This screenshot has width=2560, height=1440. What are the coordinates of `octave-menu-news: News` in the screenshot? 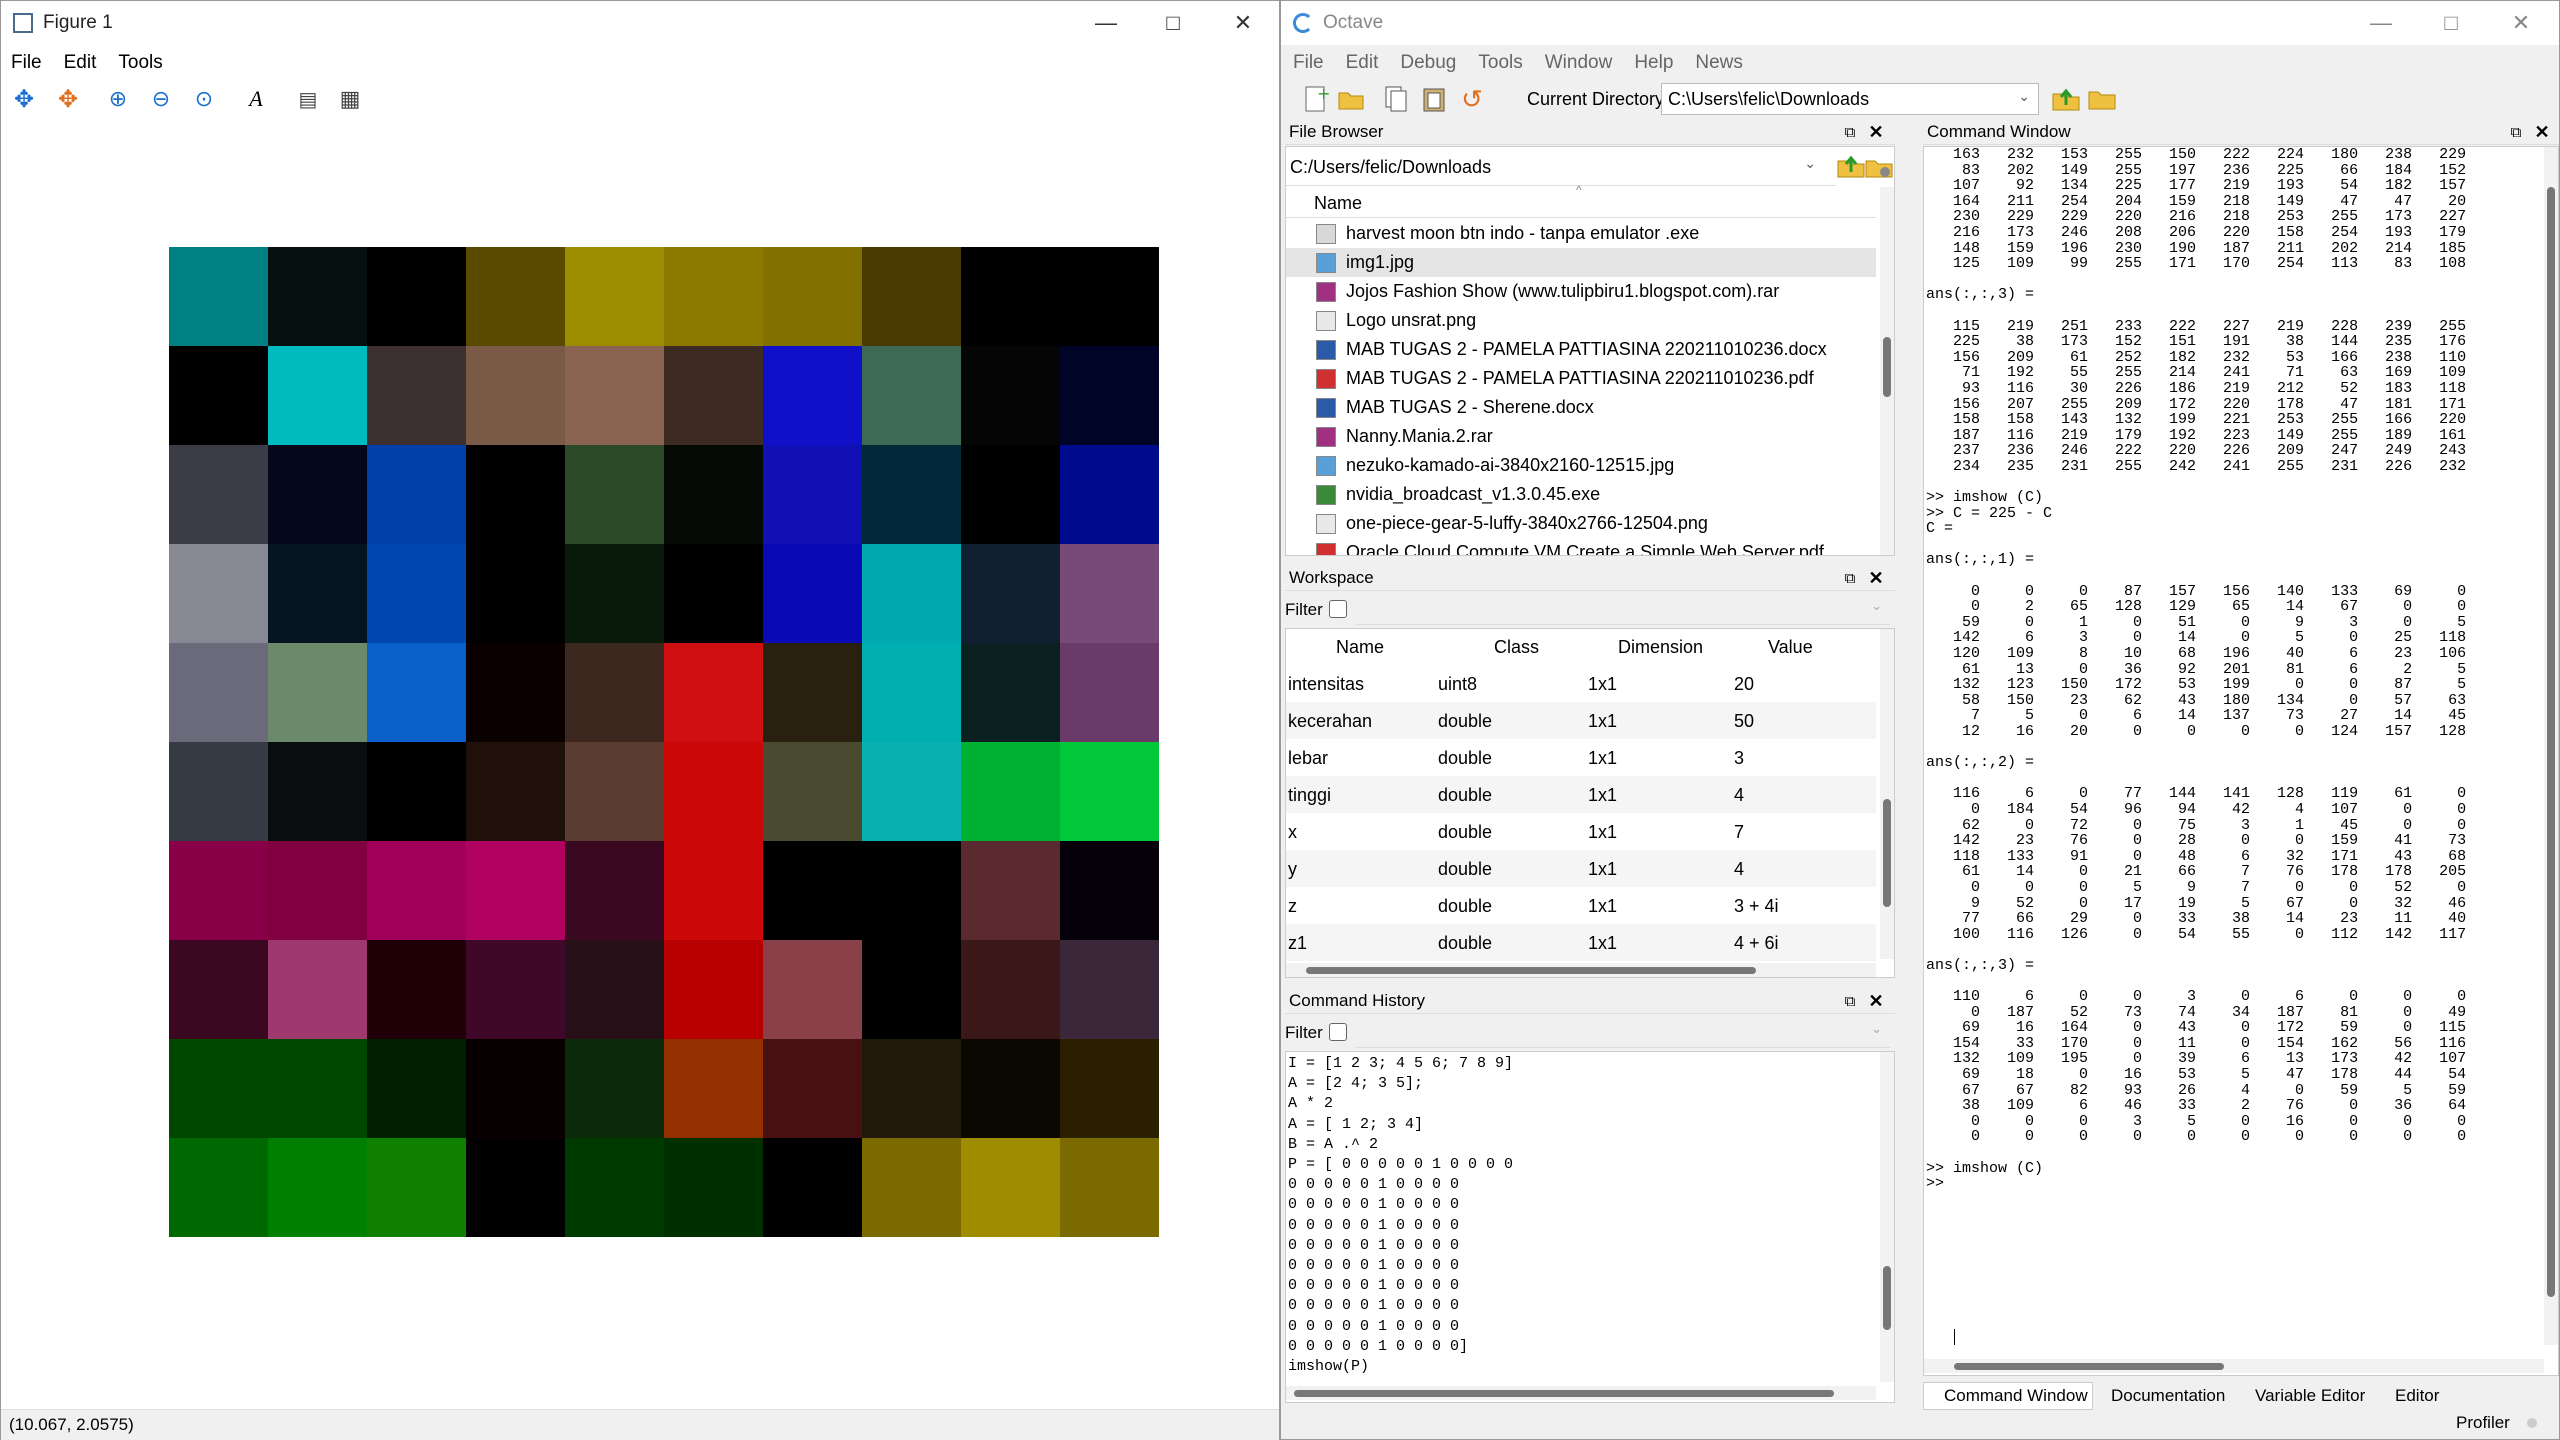 It's located at (1719, 63).